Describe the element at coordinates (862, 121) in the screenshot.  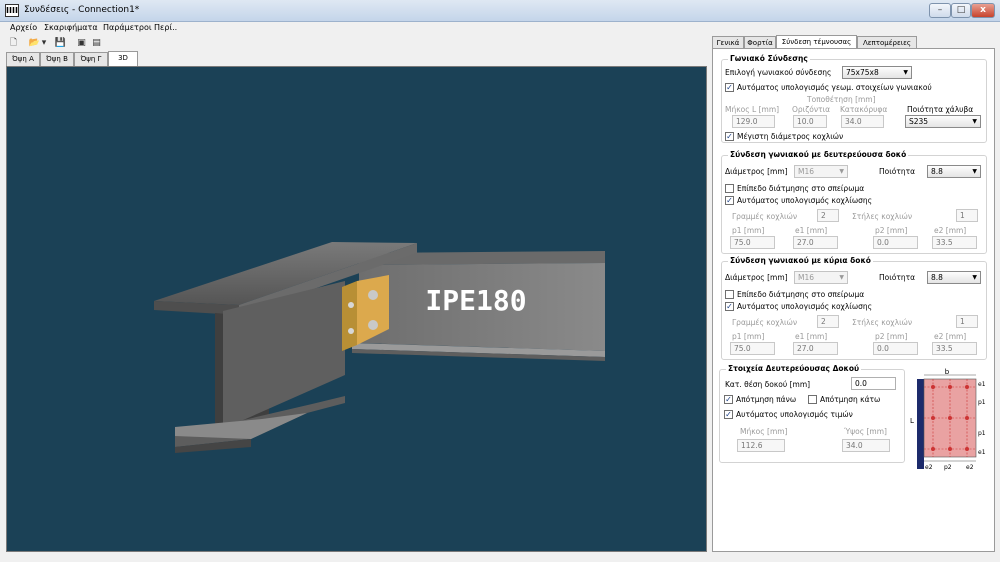
I see `vertical-field: 34.0` at that location.